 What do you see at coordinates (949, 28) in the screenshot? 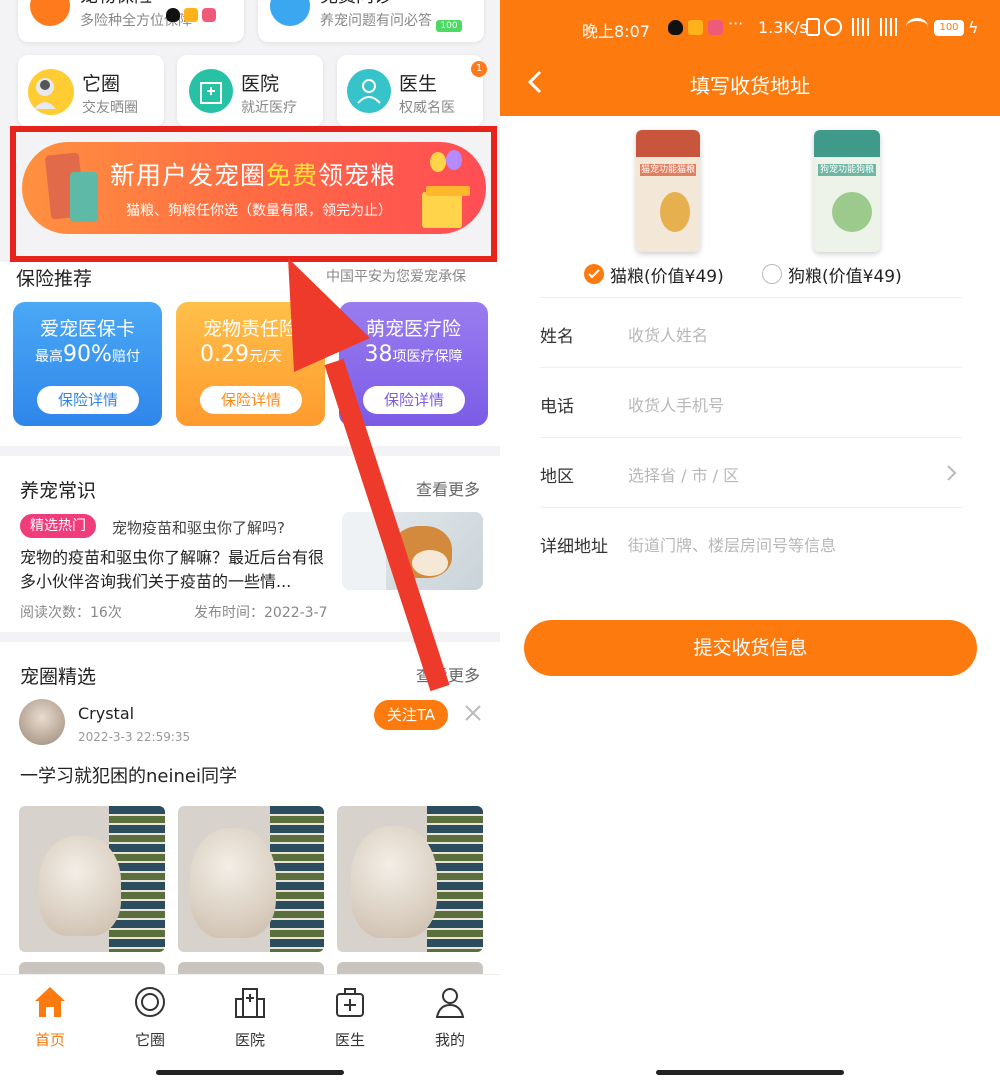
I see `battery-icon: 100` at bounding box center [949, 28].